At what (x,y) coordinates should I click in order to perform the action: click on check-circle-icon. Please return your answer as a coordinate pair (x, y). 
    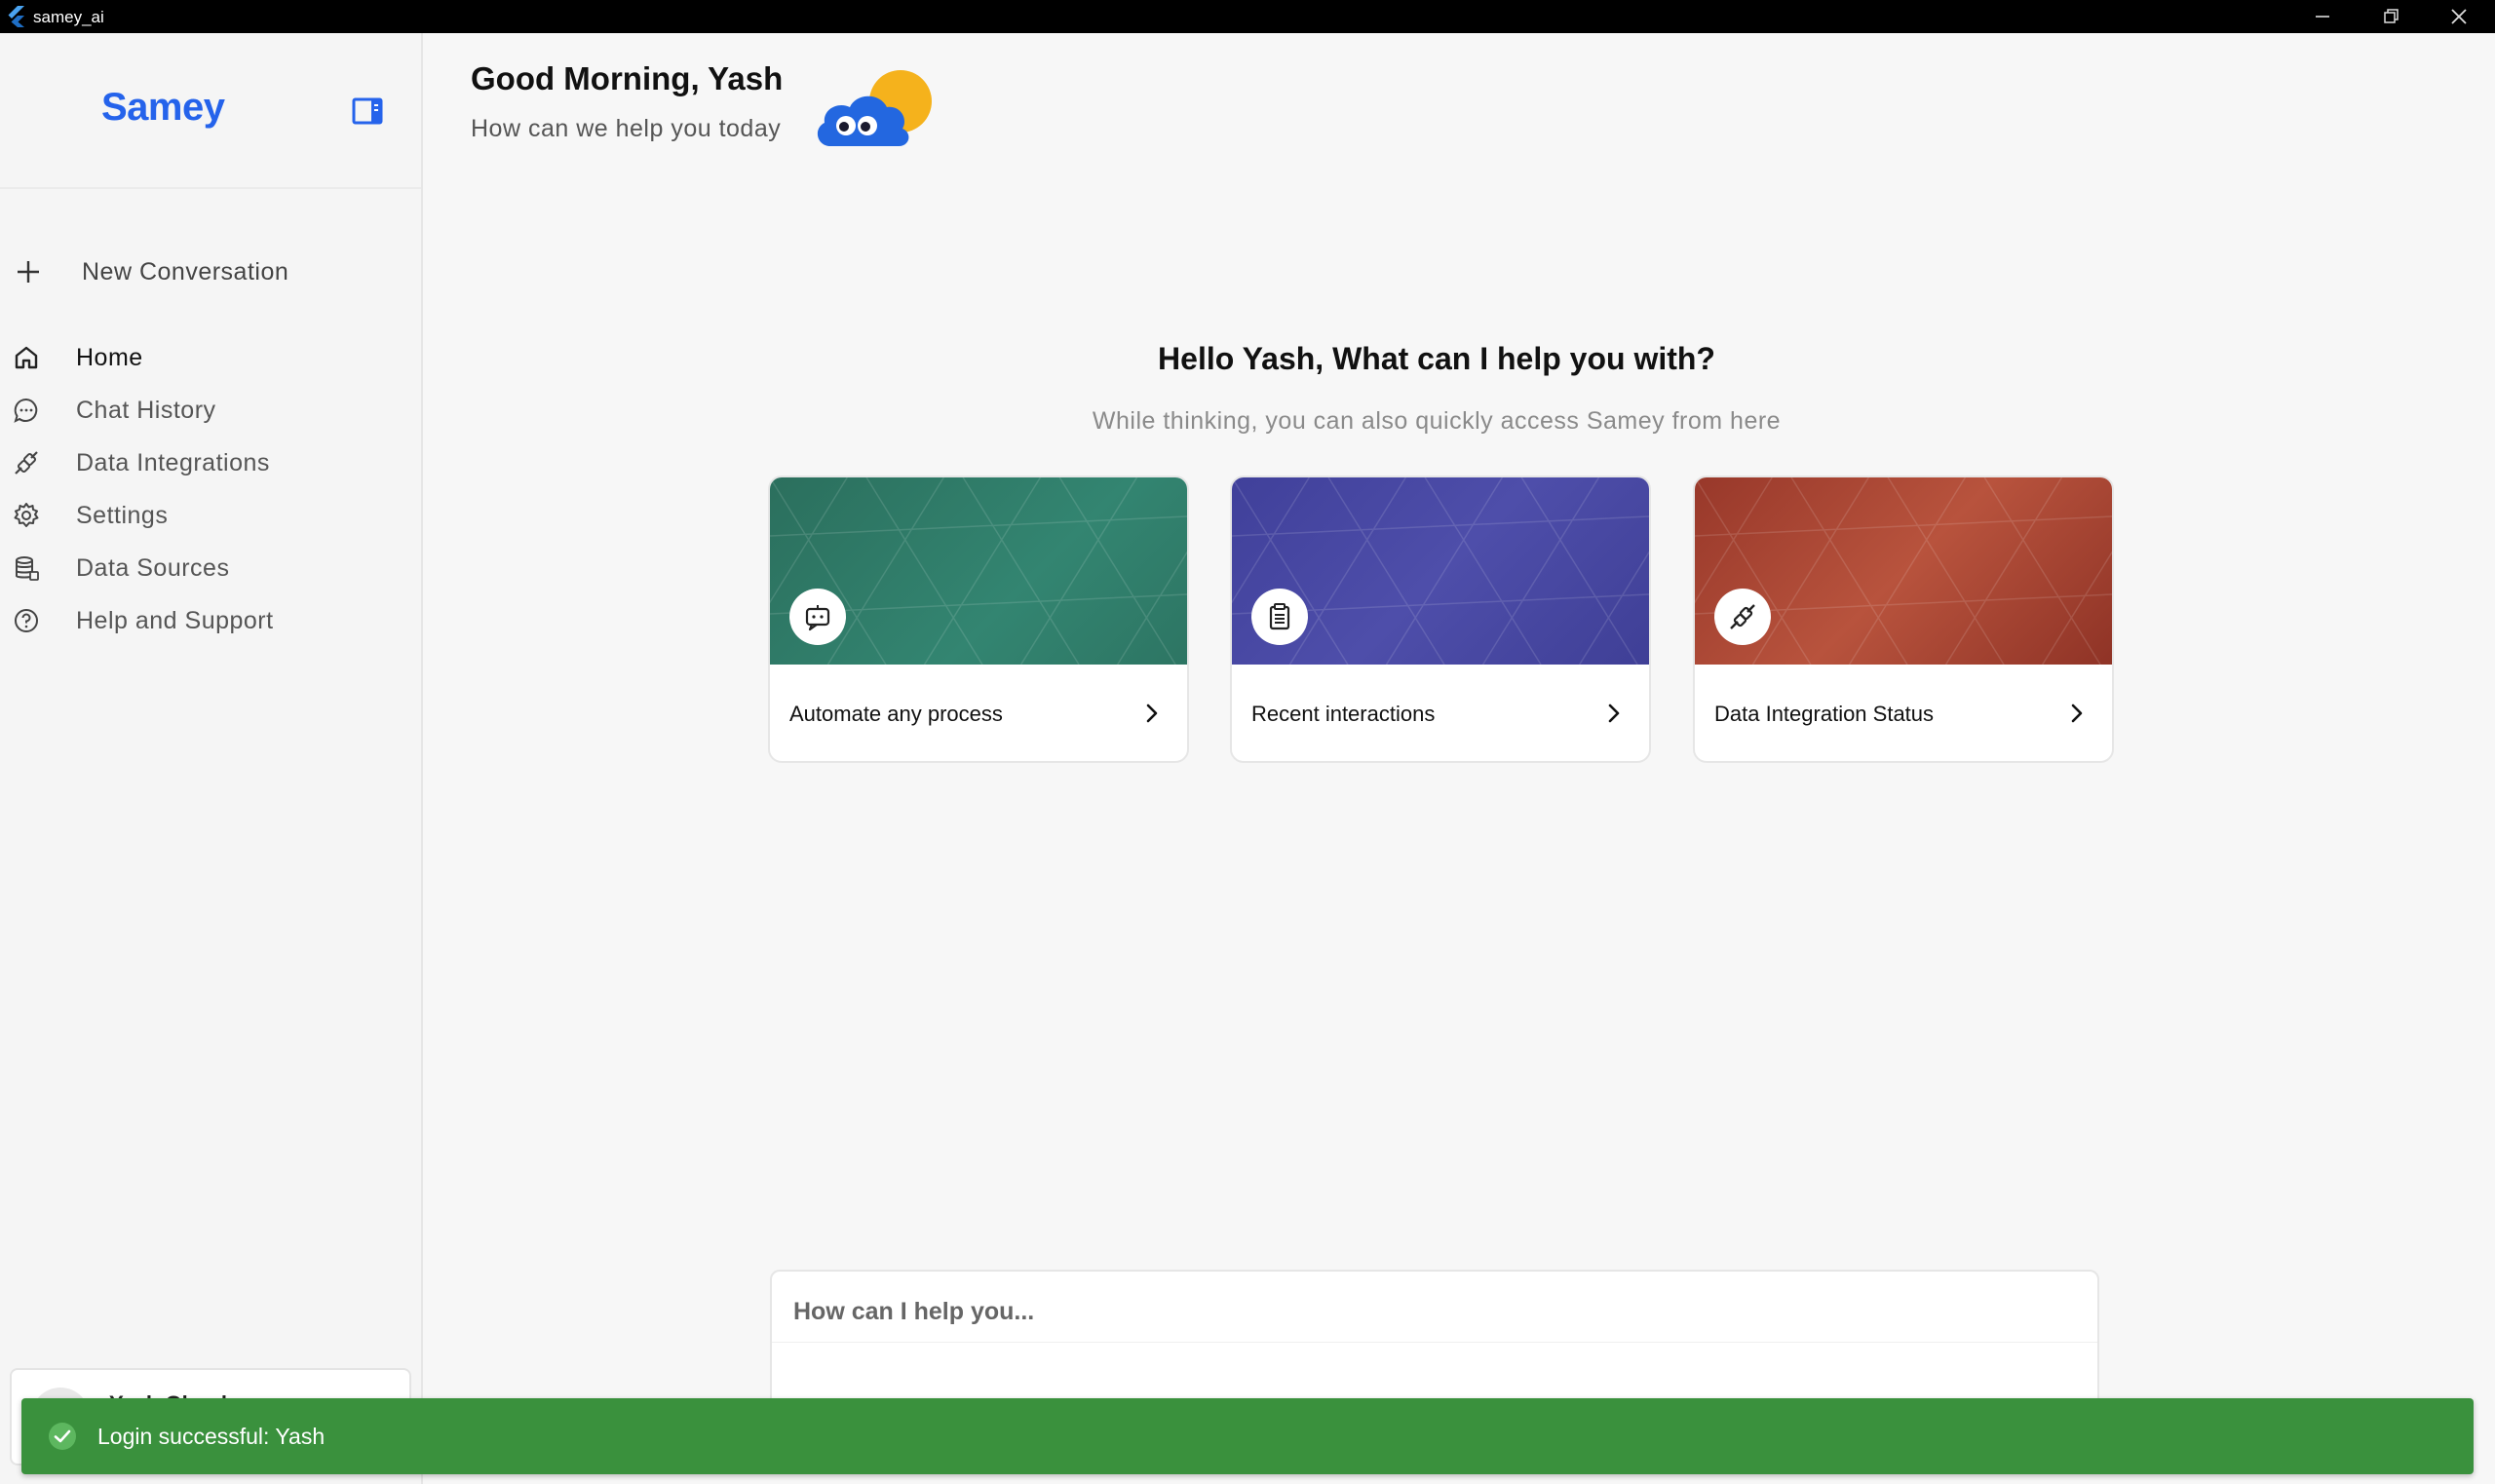
    Looking at the image, I should click on (62, 1436).